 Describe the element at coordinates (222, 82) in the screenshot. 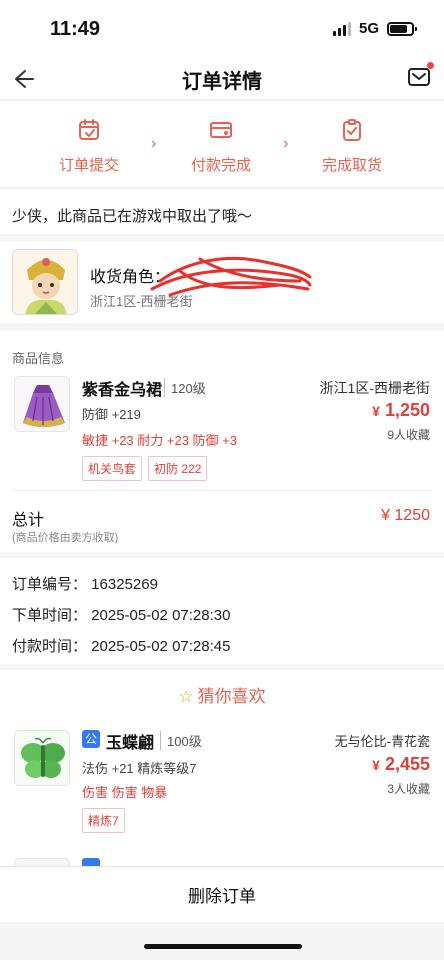

I see `page-title: 订单详情` at that location.